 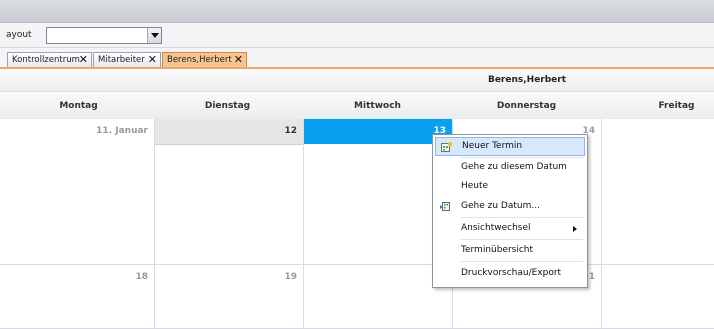 I want to click on menu-item-label: Druckvorschau/Export, so click(x=511, y=273).